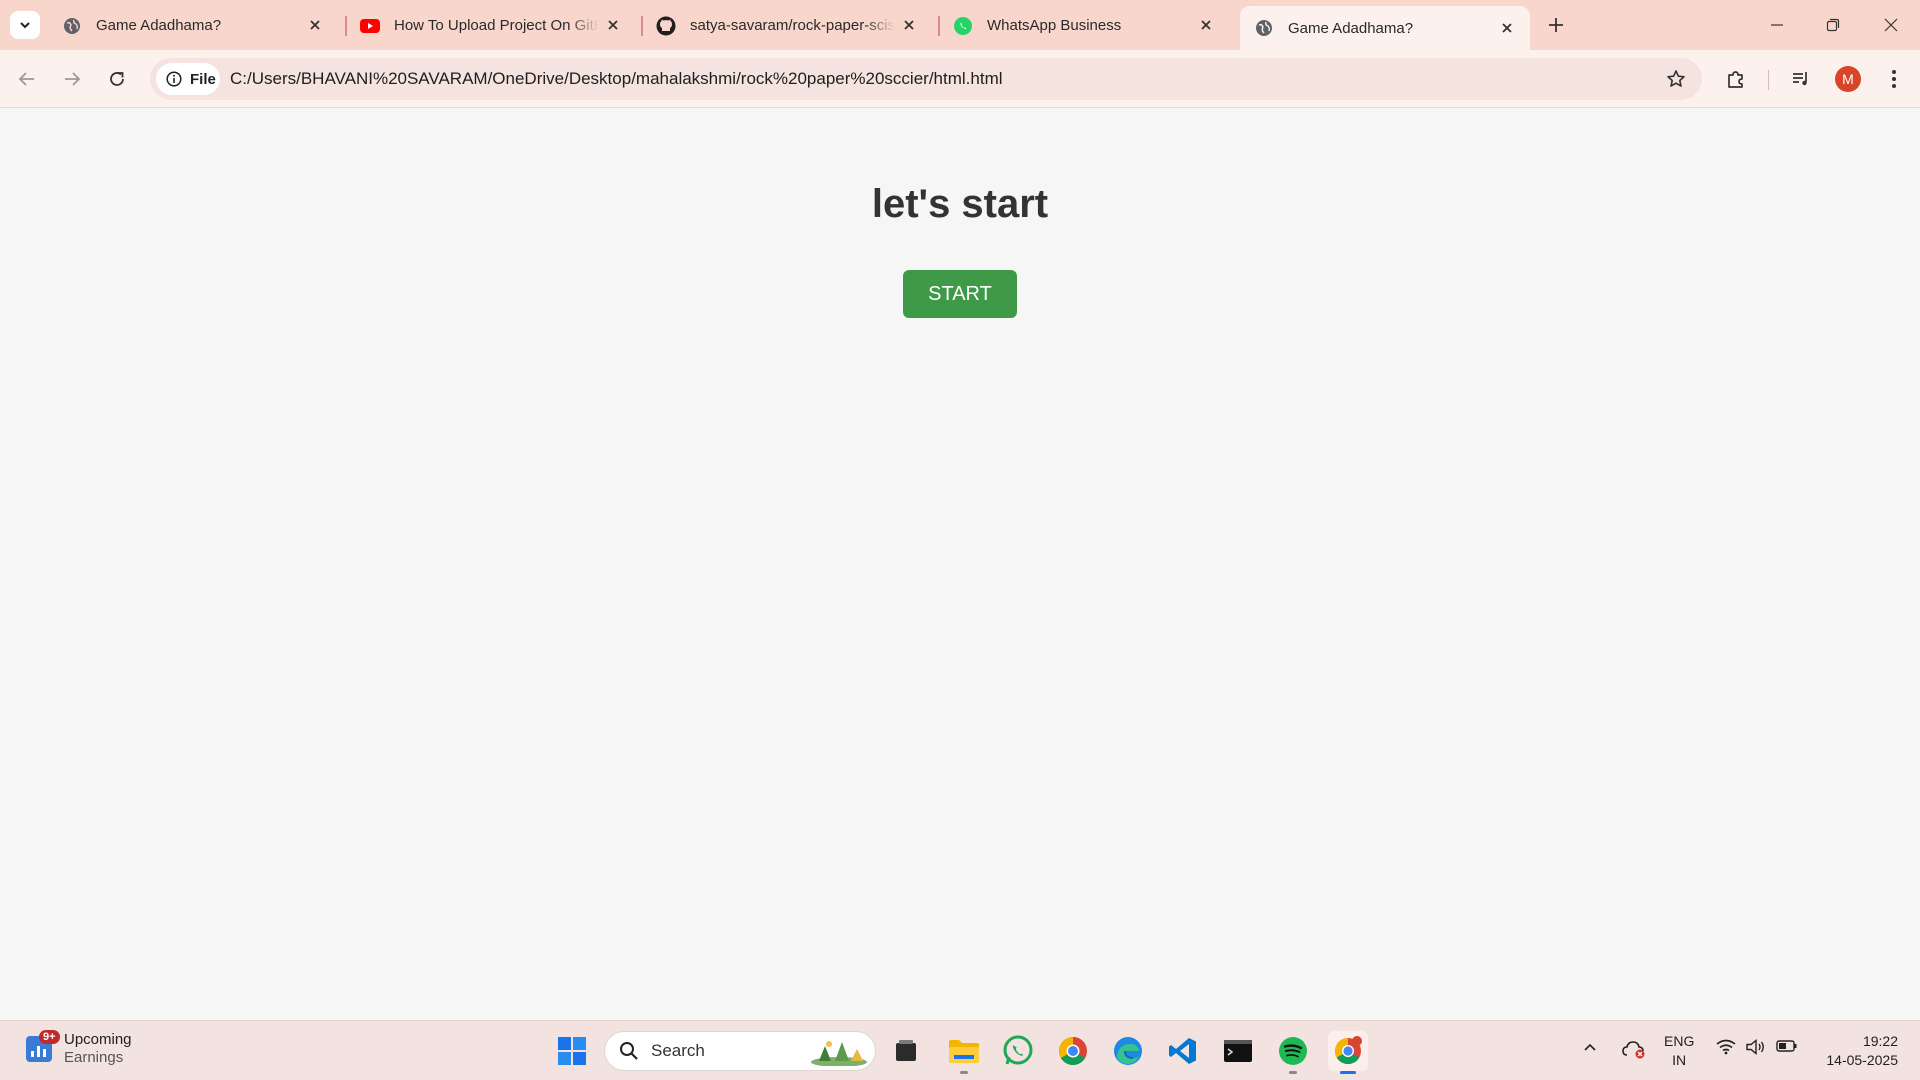 This screenshot has width=1920, height=1080. I want to click on notification-badge: 9+, so click(49, 1036).